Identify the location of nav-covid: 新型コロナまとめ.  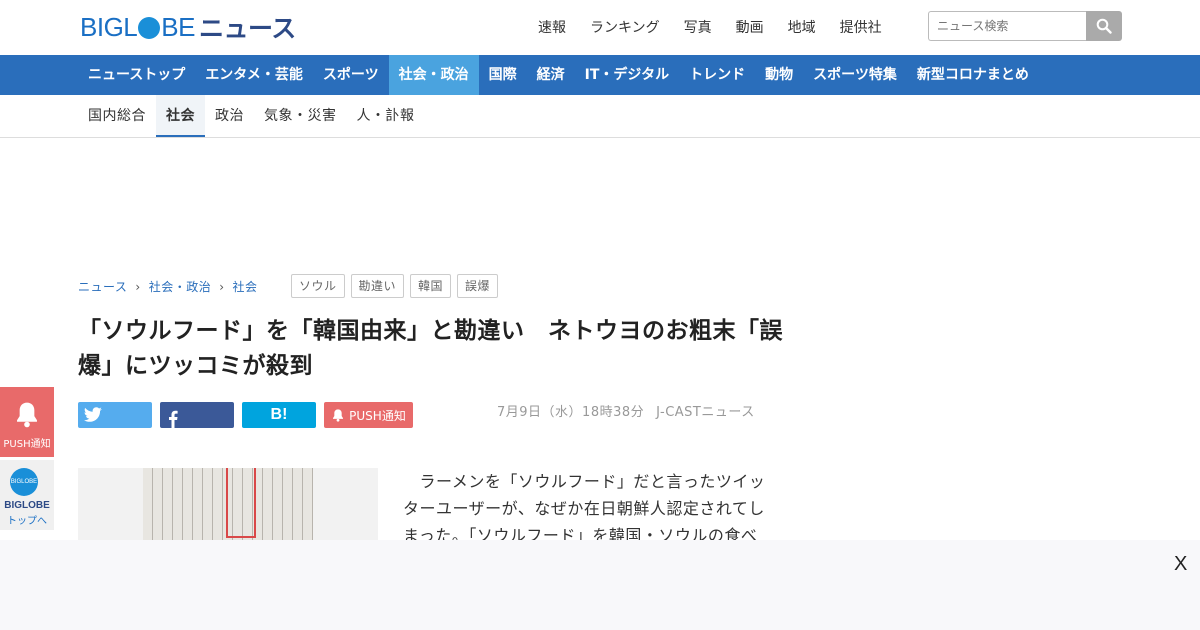
(973, 75).